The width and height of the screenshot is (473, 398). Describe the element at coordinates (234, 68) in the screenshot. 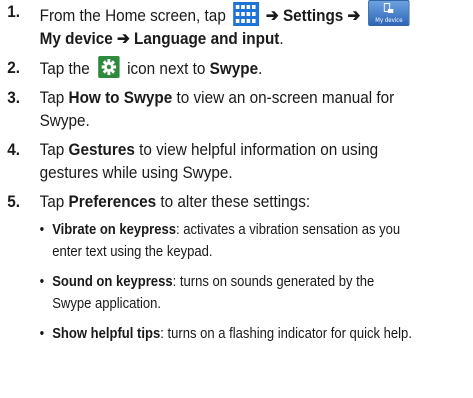

I see `step-bold-text: Swype` at that location.